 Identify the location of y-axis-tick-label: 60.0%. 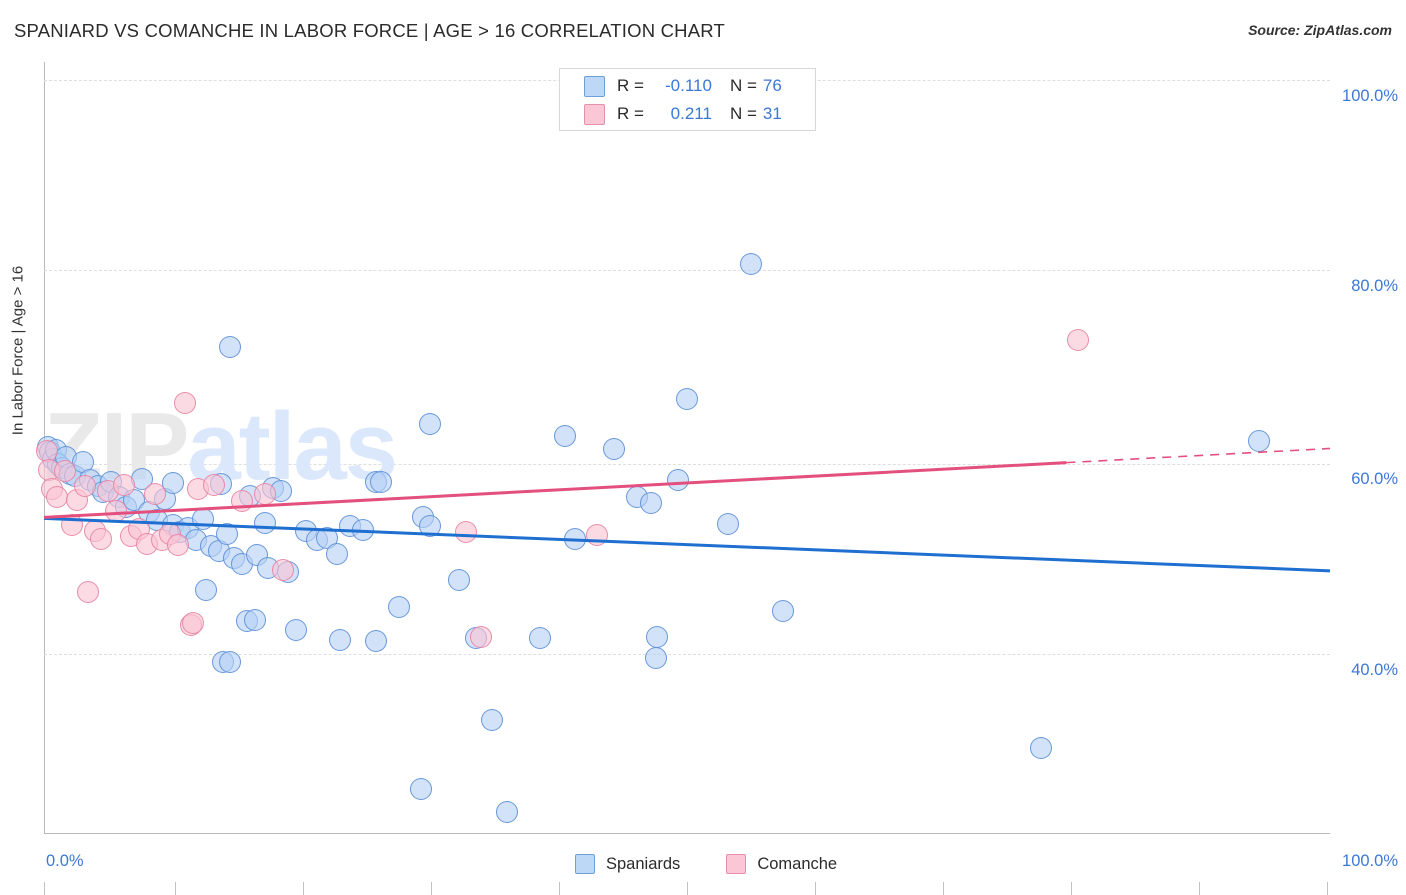
(1374, 479).